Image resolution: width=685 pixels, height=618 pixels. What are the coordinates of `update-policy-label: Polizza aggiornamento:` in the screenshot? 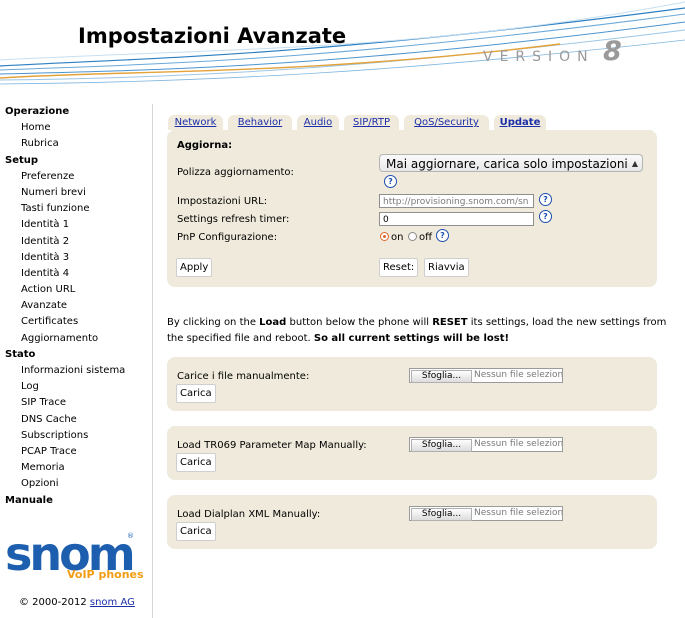 It's located at (235, 172).